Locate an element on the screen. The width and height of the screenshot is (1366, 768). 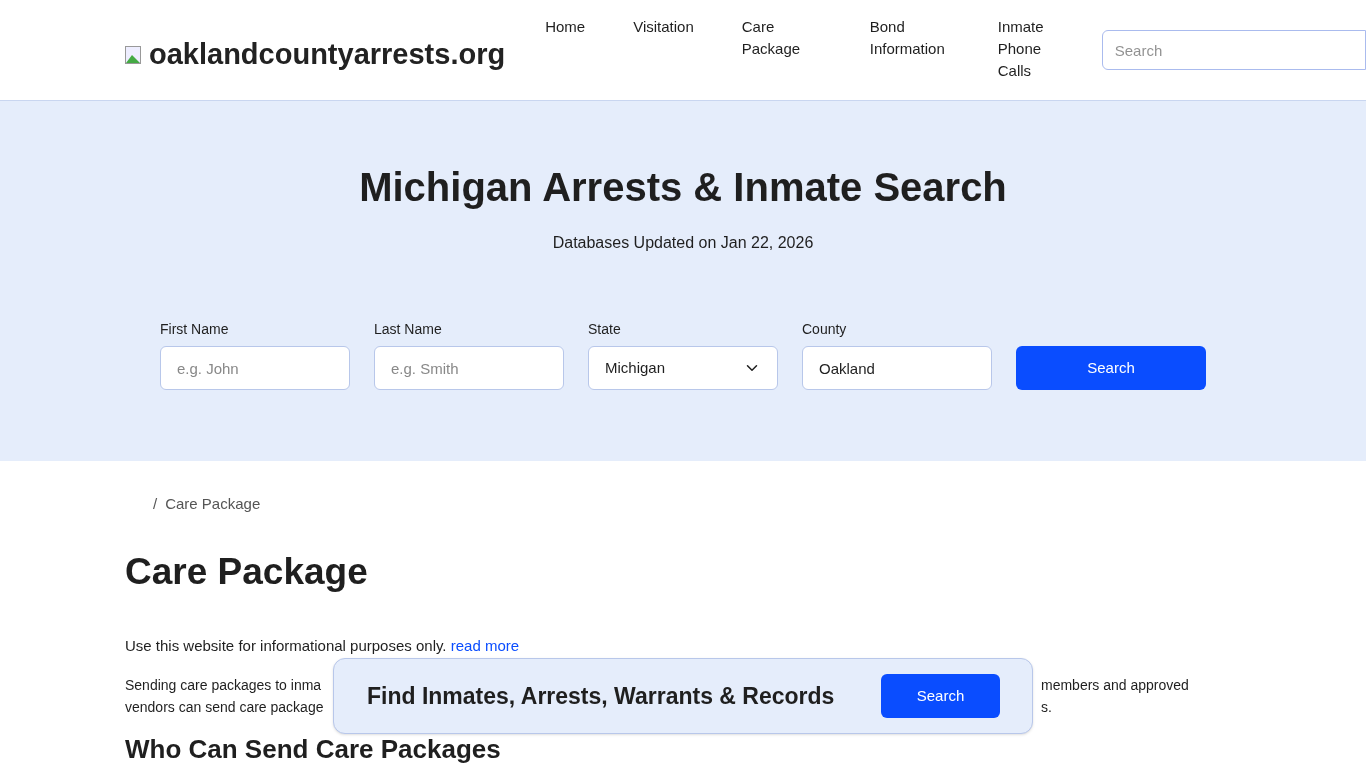
section-heading: Who Can Send Care Packages is located at coordinates (313, 748).